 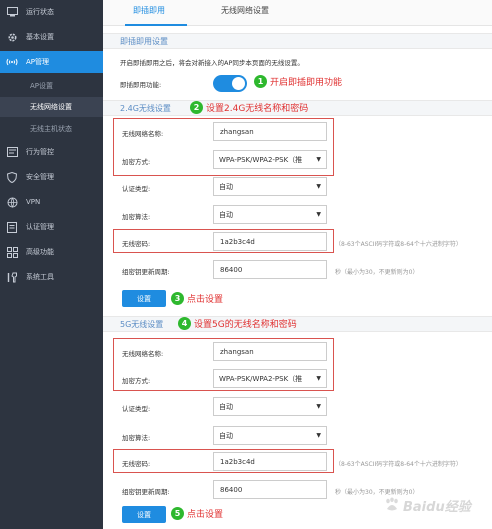 What do you see at coordinates (33, 202) in the screenshot?
I see `sidebar-item-label: VPN` at bounding box center [33, 202].